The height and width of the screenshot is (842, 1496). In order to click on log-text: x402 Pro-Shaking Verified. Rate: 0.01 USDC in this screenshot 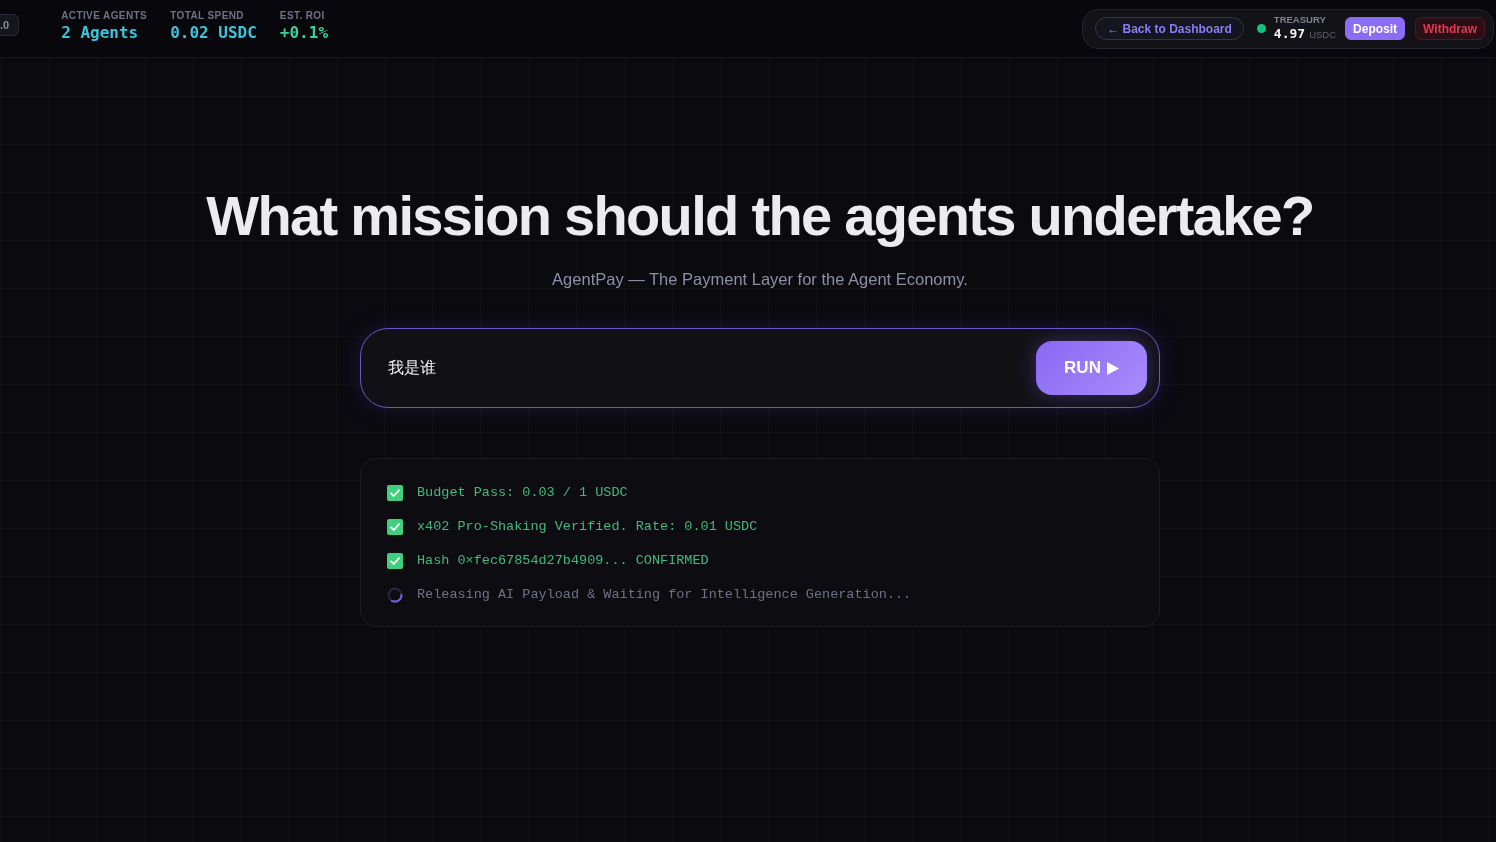, I will do `click(587, 526)`.